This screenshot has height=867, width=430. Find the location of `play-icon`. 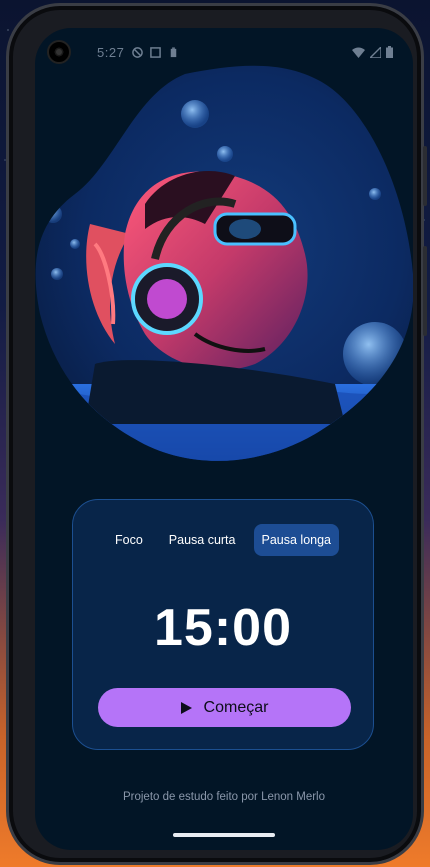

play-icon is located at coordinates (186, 707).